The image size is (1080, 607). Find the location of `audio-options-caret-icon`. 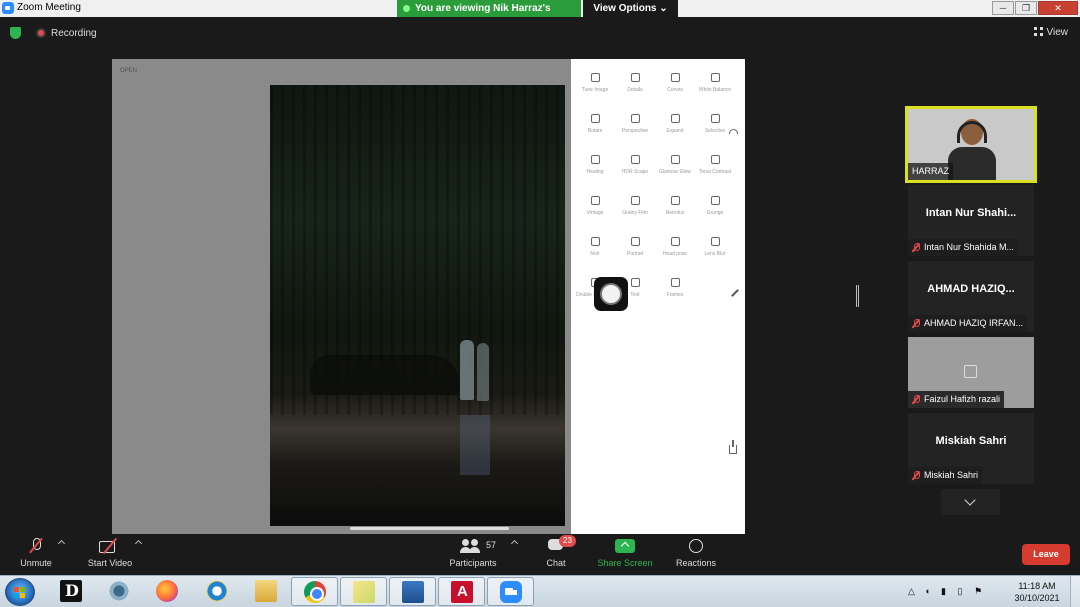

audio-options-caret-icon is located at coordinates (61, 543).